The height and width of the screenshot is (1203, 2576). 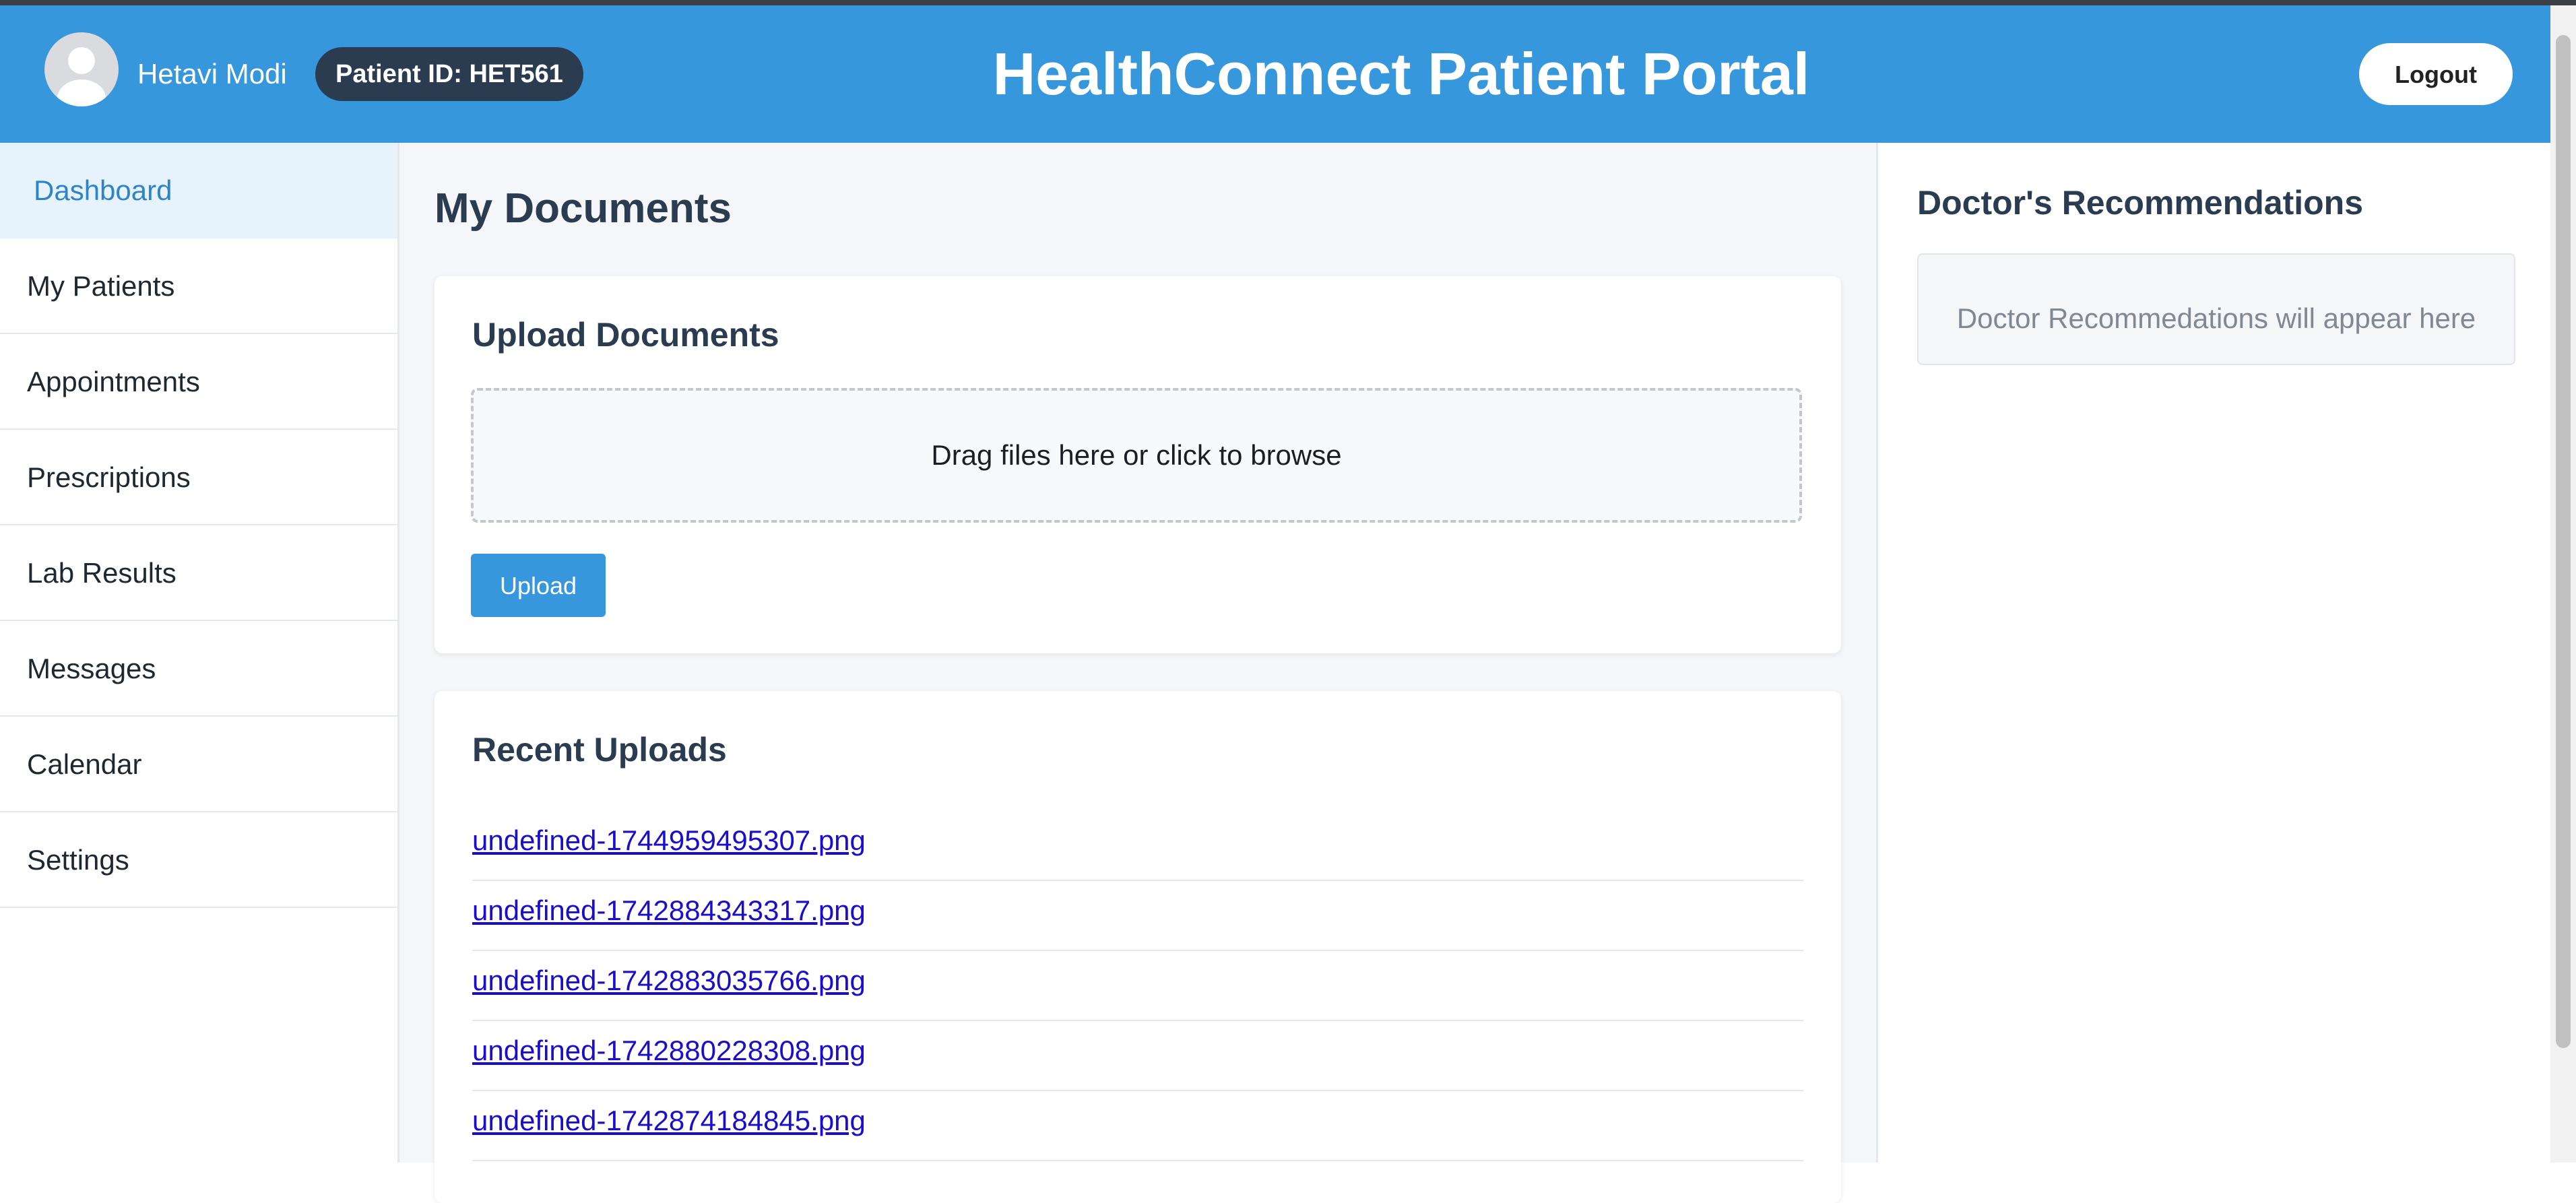 I want to click on user-name: Hetavi Modi, so click(x=212, y=74).